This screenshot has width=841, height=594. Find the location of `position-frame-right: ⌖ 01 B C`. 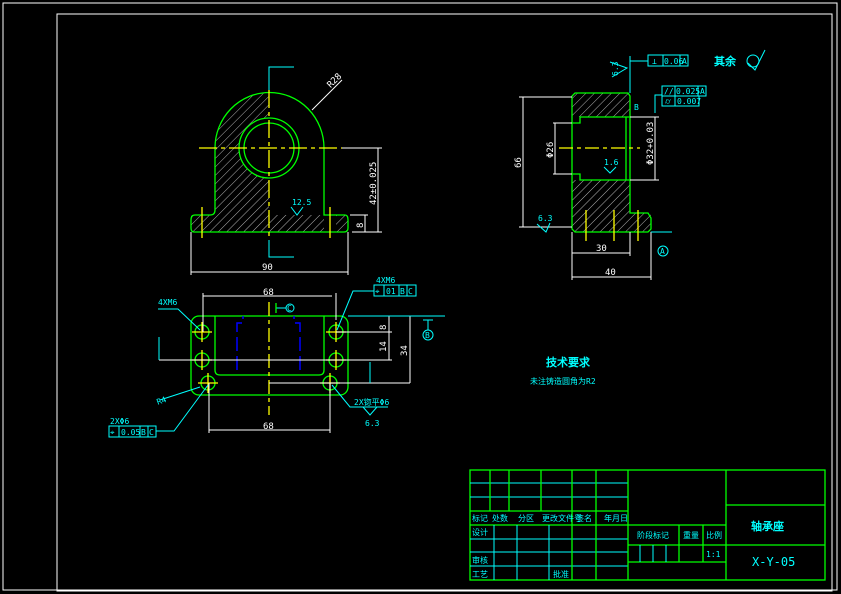

position-frame-right: ⌖ 01 B C is located at coordinates (395, 290).